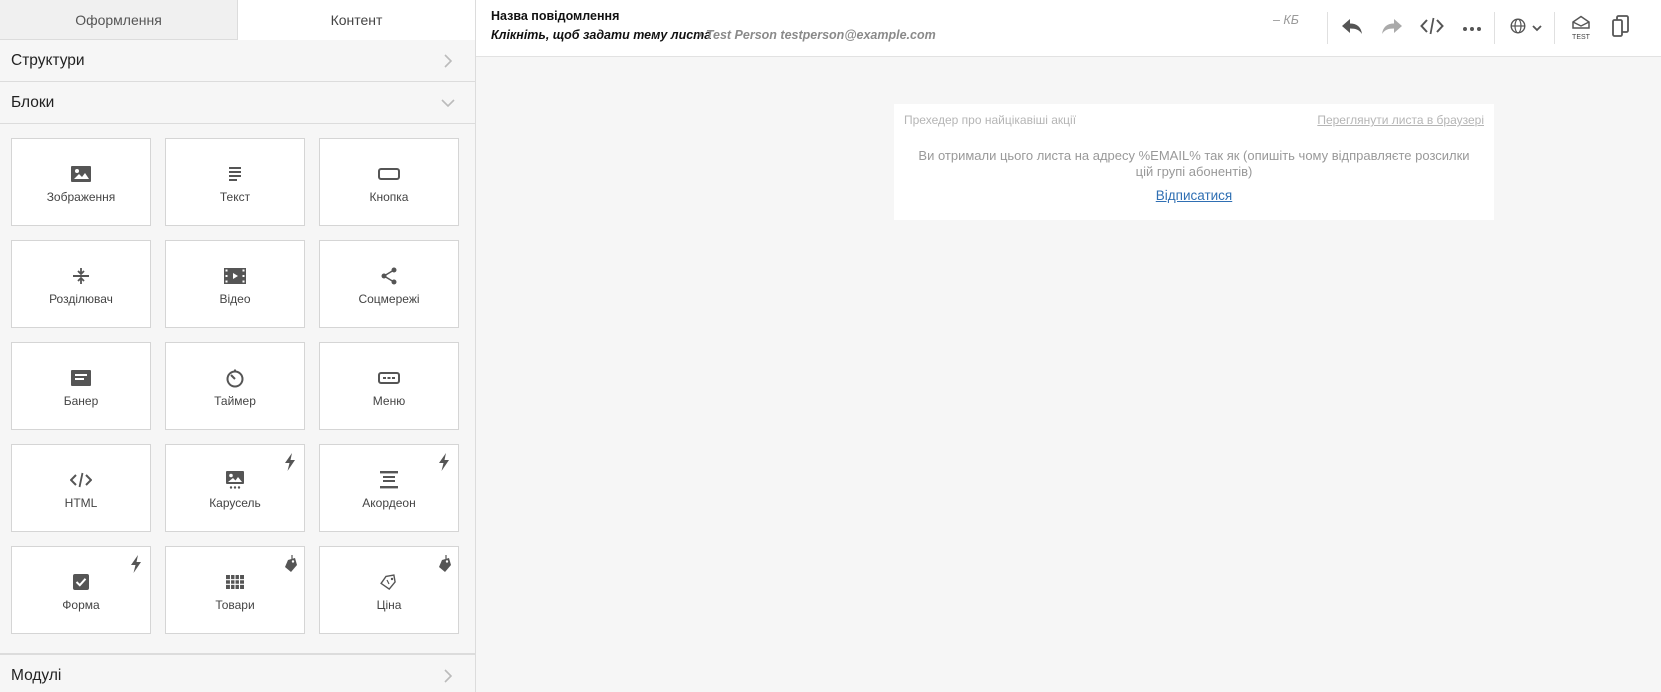 The height and width of the screenshot is (692, 1661). I want to click on banner-icon, so click(81, 378).